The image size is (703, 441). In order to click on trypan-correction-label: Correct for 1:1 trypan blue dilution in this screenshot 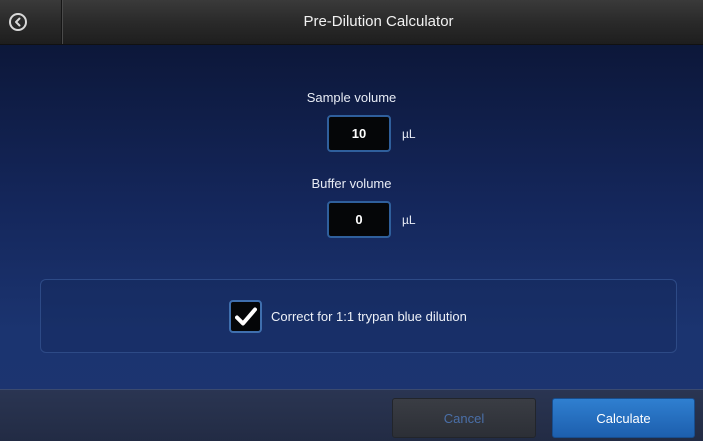, I will do `click(369, 316)`.